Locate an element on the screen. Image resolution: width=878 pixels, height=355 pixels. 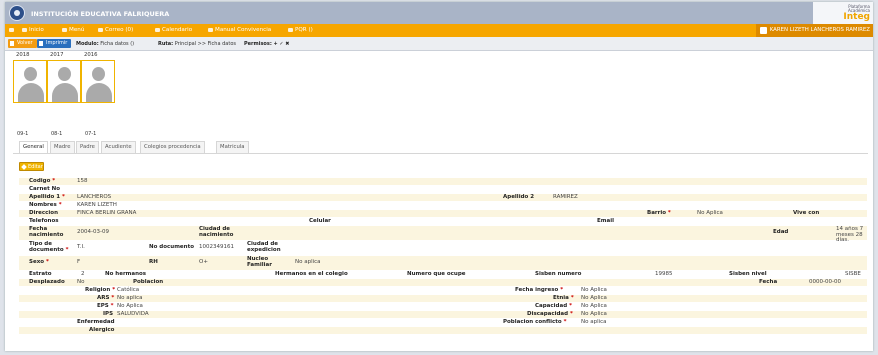
desplazado-value: No is located at coordinates (81, 282).